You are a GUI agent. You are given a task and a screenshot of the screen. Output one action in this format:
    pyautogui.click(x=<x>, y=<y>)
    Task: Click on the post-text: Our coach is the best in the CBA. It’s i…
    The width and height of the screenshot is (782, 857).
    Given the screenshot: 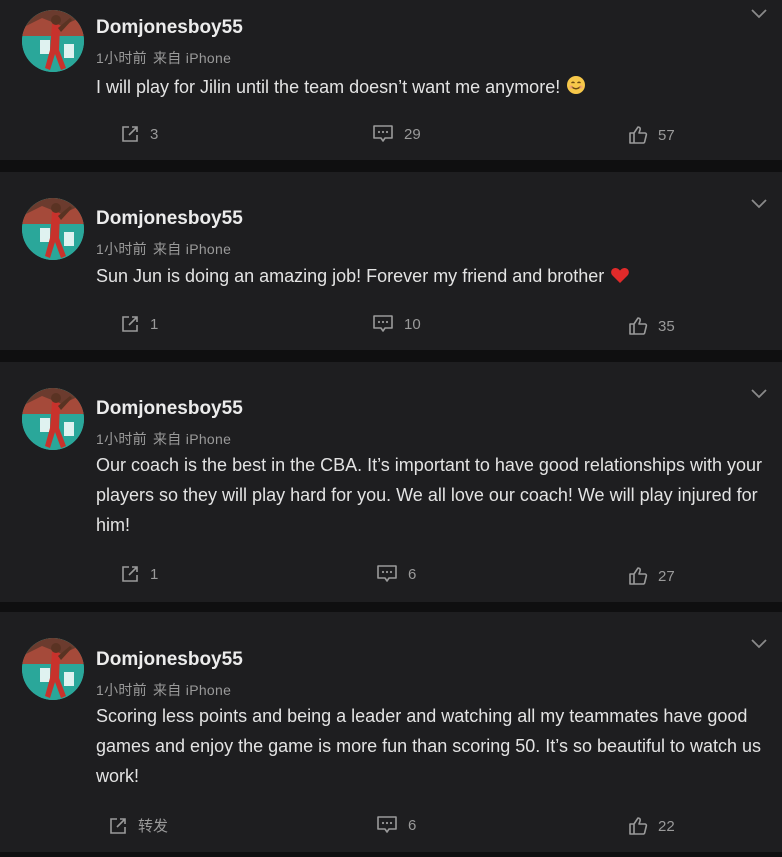 What is the action you would take?
    pyautogui.click(x=429, y=495)
    